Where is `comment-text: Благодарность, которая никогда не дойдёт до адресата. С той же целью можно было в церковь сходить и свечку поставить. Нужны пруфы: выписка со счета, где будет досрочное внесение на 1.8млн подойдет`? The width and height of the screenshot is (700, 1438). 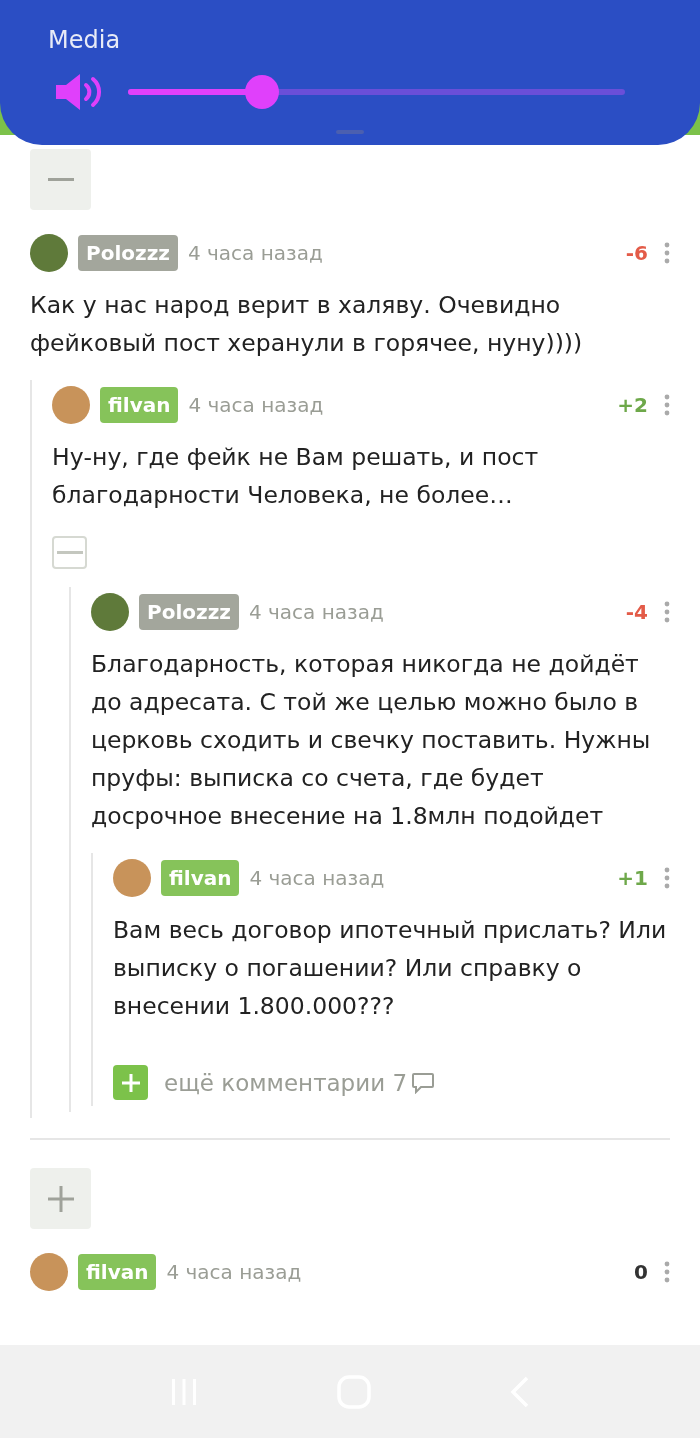
comment-text: Благодарность, которая никогда не дойдёт до адресата. С той же целью можно было в церковь сходить и свечку поставить. Нужны пруфы: выписка со счета, где будет досрочное внесение на 1.8млн подойдет is located at coordinates (371, 740).